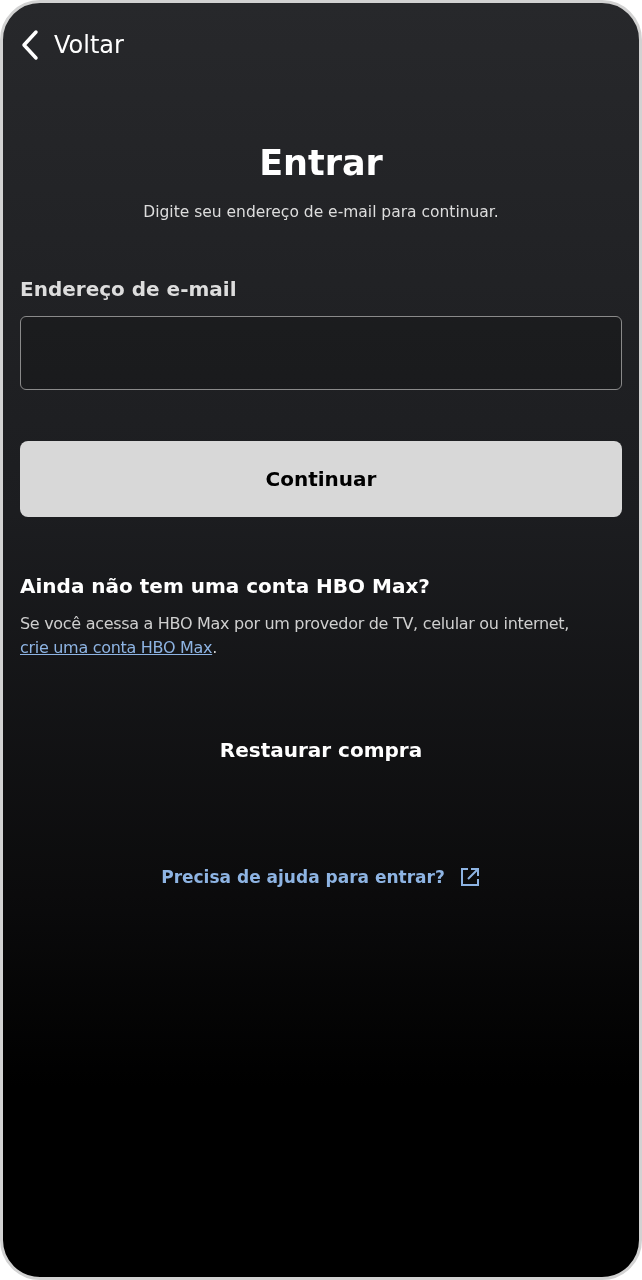  Describe the element at coordinates (321, 212) in the screenshot. I see `subtitle: Digite seu endereço de e-mail para continuar.` at that location.